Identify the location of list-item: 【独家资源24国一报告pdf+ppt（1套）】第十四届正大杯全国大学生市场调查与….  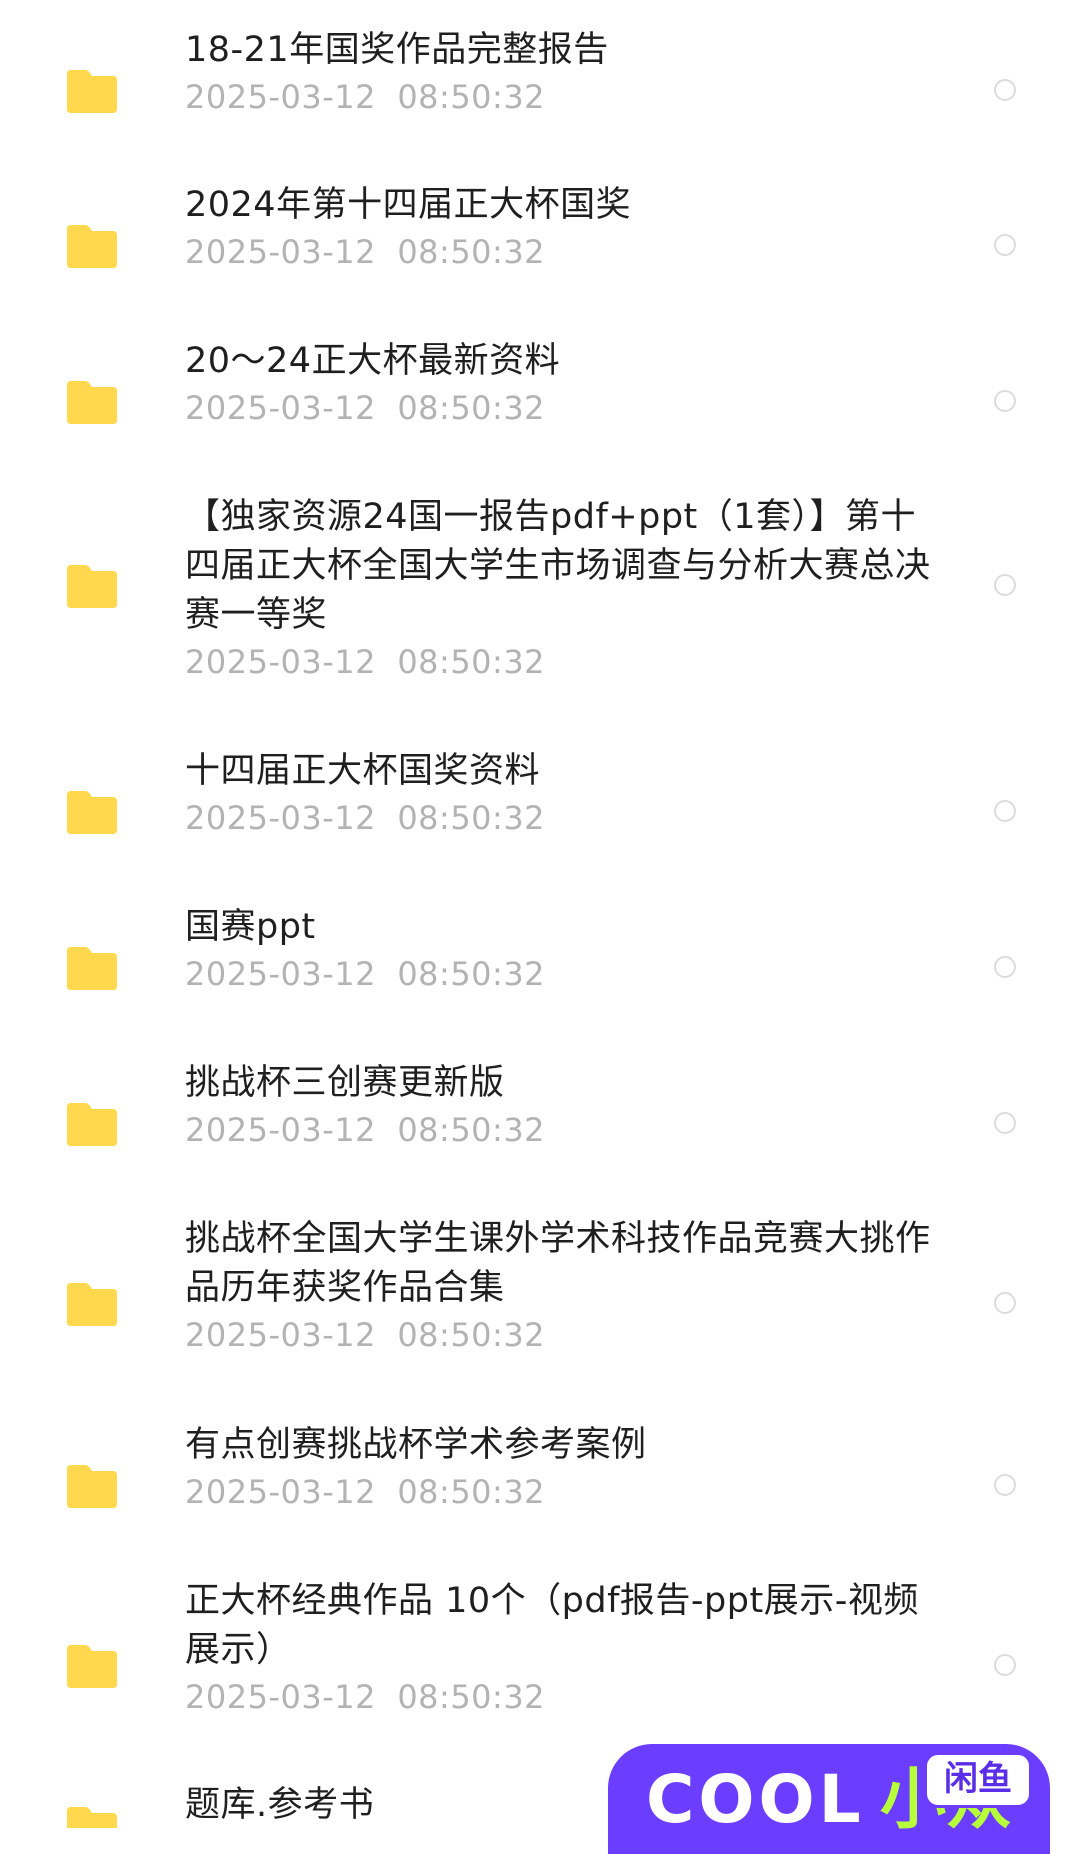
(539, 587).